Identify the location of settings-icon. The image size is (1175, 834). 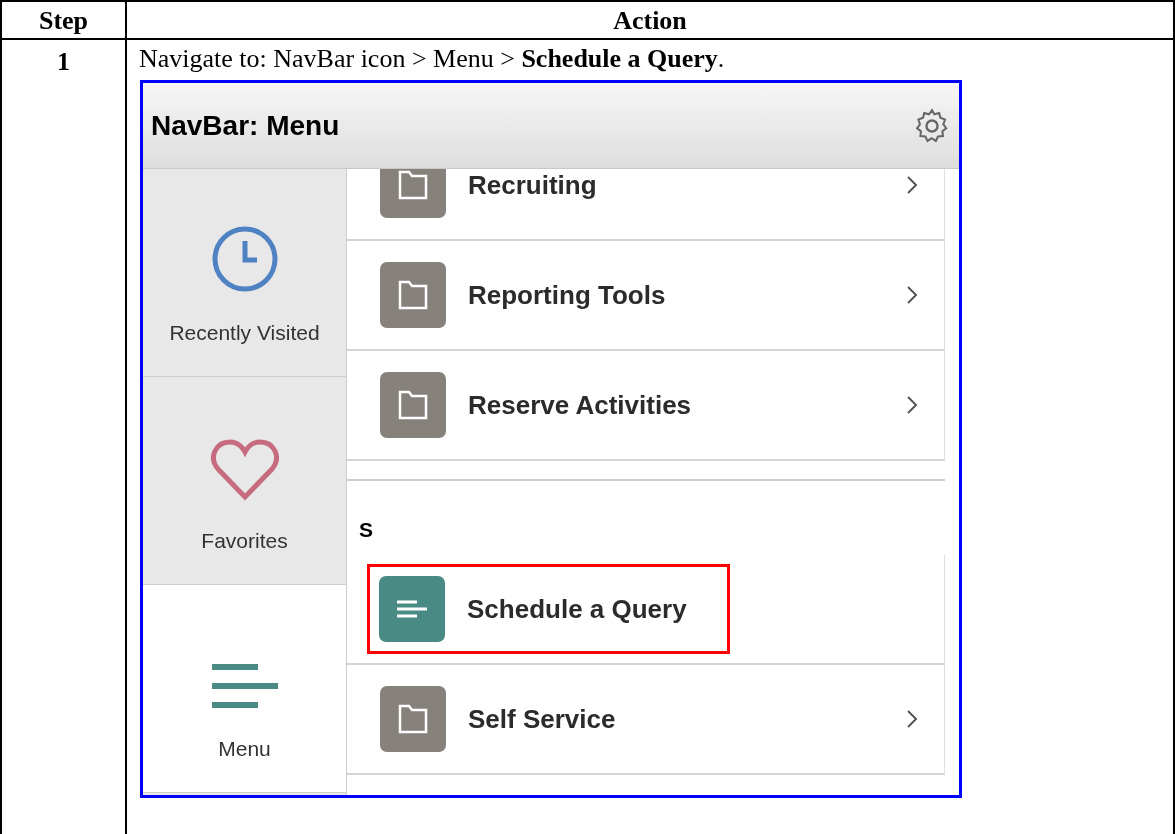
(932, 125).